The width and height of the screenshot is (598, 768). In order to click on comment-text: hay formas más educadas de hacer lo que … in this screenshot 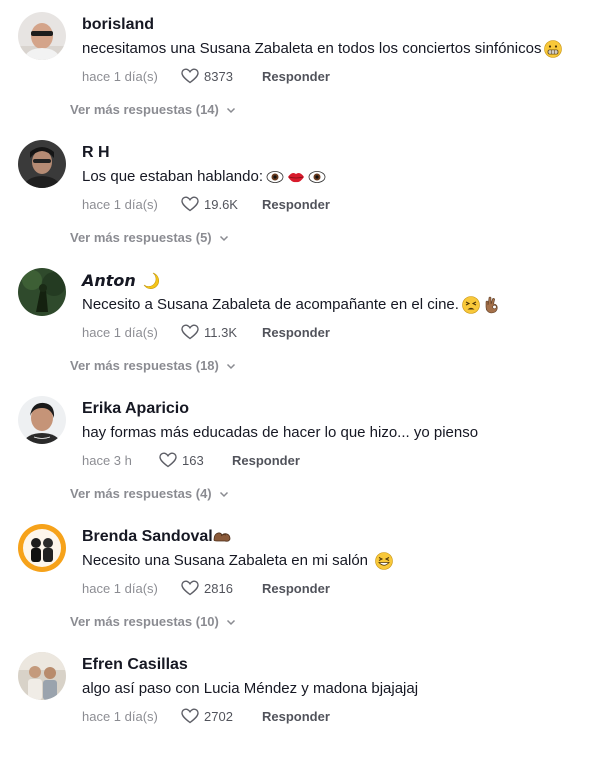, I will do `click(280, 432)`.